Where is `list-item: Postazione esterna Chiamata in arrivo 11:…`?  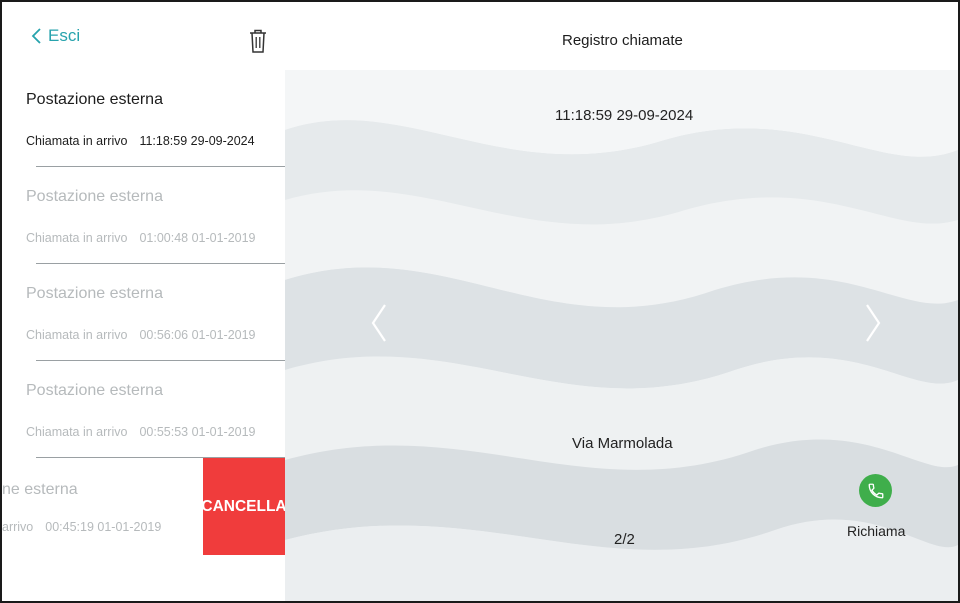
list-item: Postazione esterna Chiamata in arrivo 11:… is located at coordinates (143, 118).